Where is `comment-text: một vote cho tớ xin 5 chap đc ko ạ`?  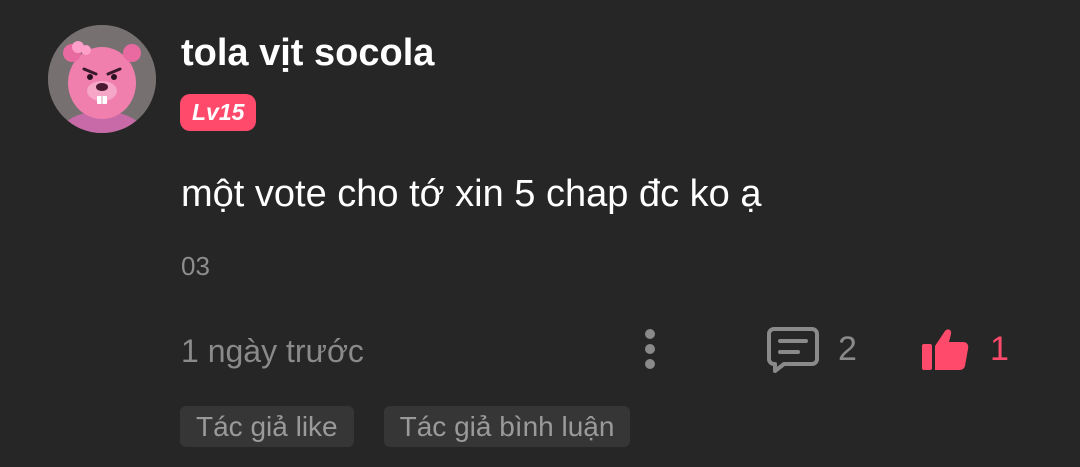
comment-text: một vote cho tớ xin 5 chap đc ko ạ is located at coordinates (471, 194).